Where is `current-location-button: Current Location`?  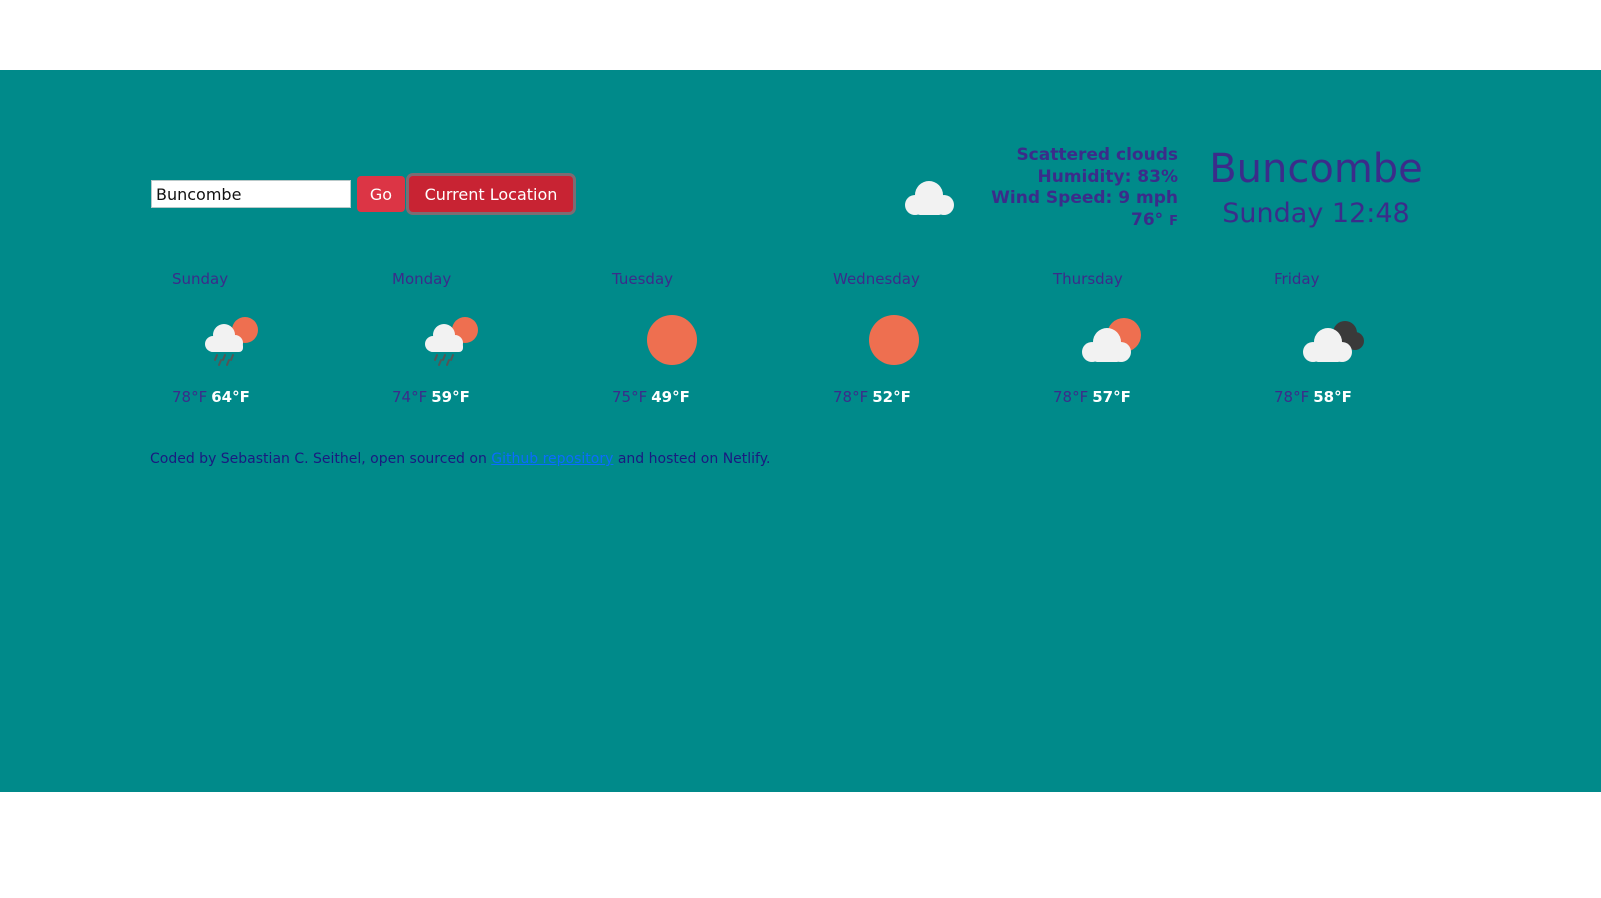 current-location-button: Current Location is located at coordinates (491, 194).